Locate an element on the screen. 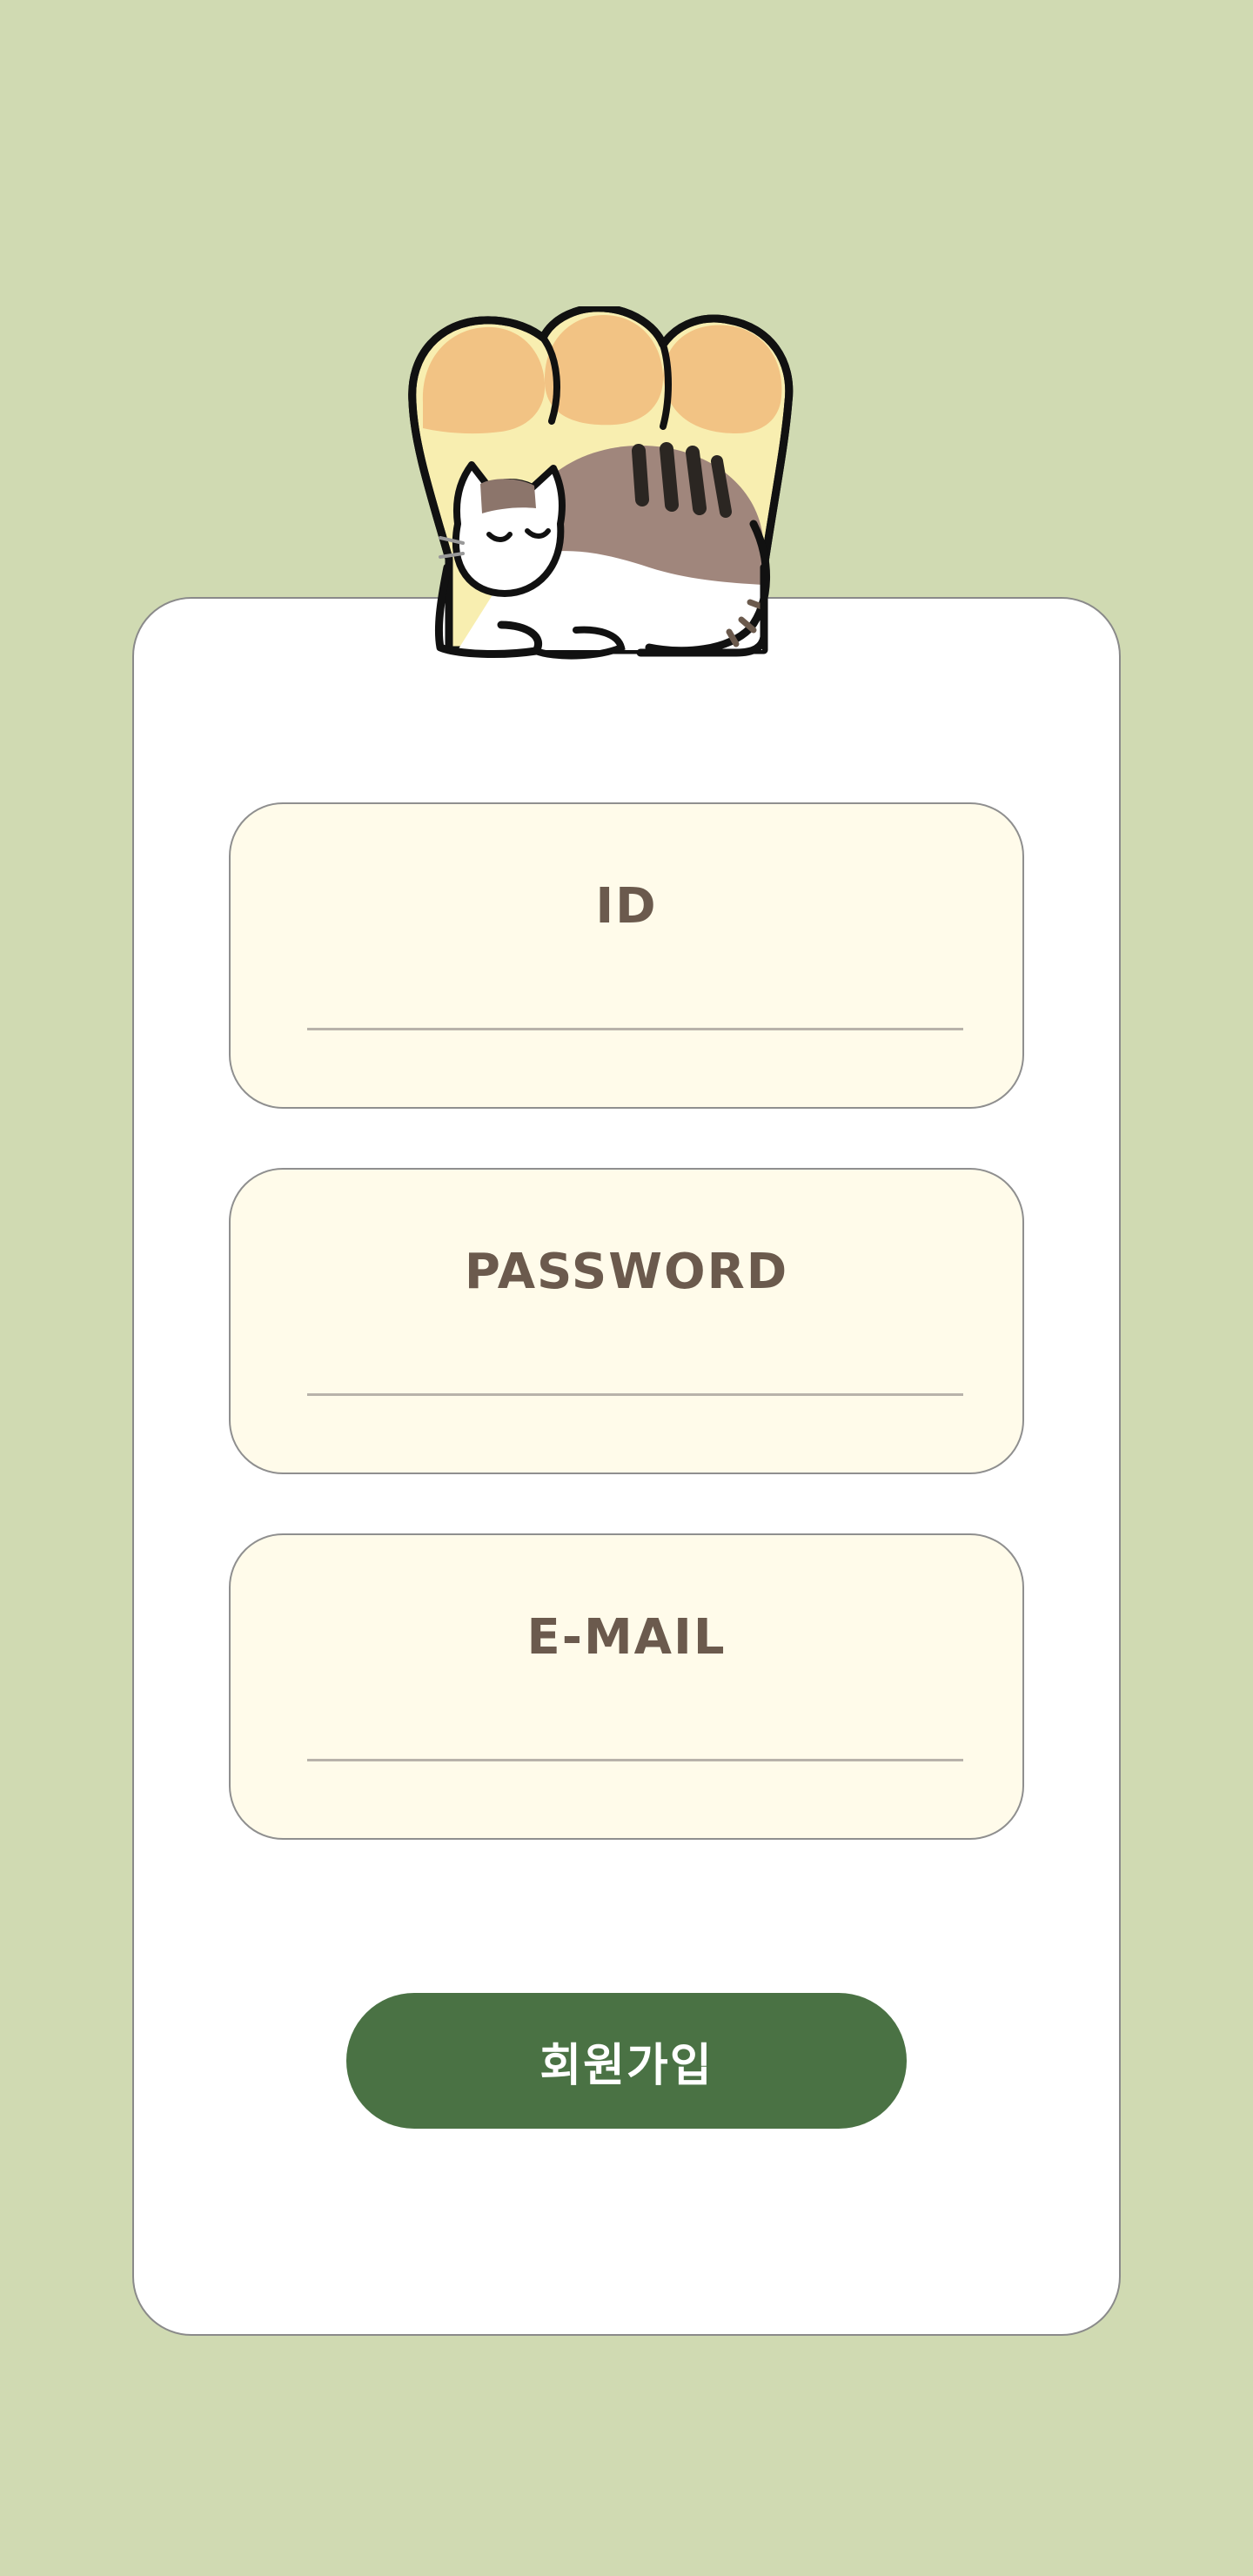 Image resolution: width=1253 pixels, height=2576 pixels. id-input is located at coordinates (635, 1008).